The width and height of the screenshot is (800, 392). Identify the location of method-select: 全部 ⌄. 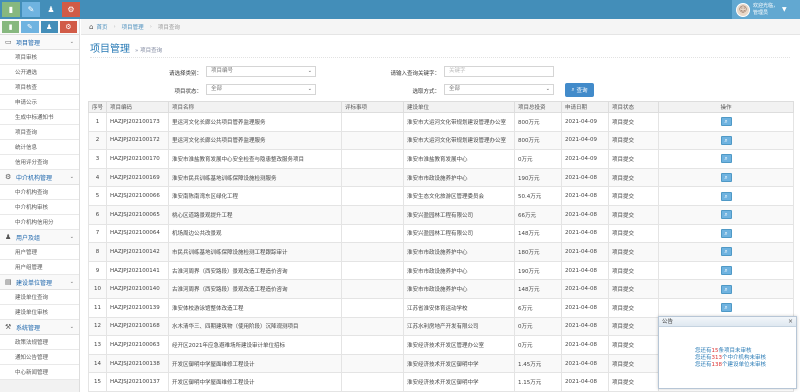
(499, 89).